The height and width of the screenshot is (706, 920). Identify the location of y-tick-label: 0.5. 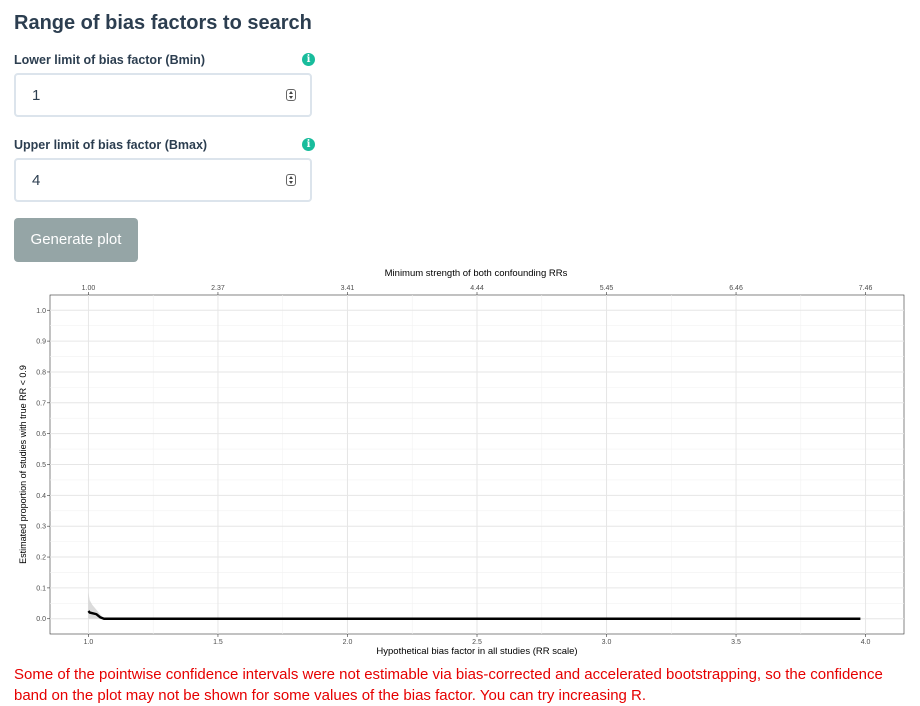
(41, 465).